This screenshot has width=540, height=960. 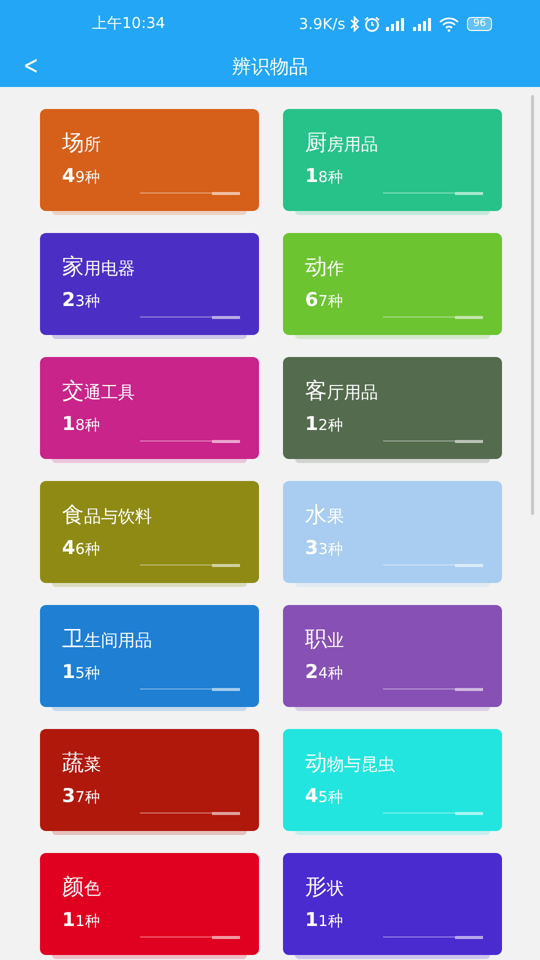 I want to click on category-card: 动作 67种, so click(x=392, y=284).